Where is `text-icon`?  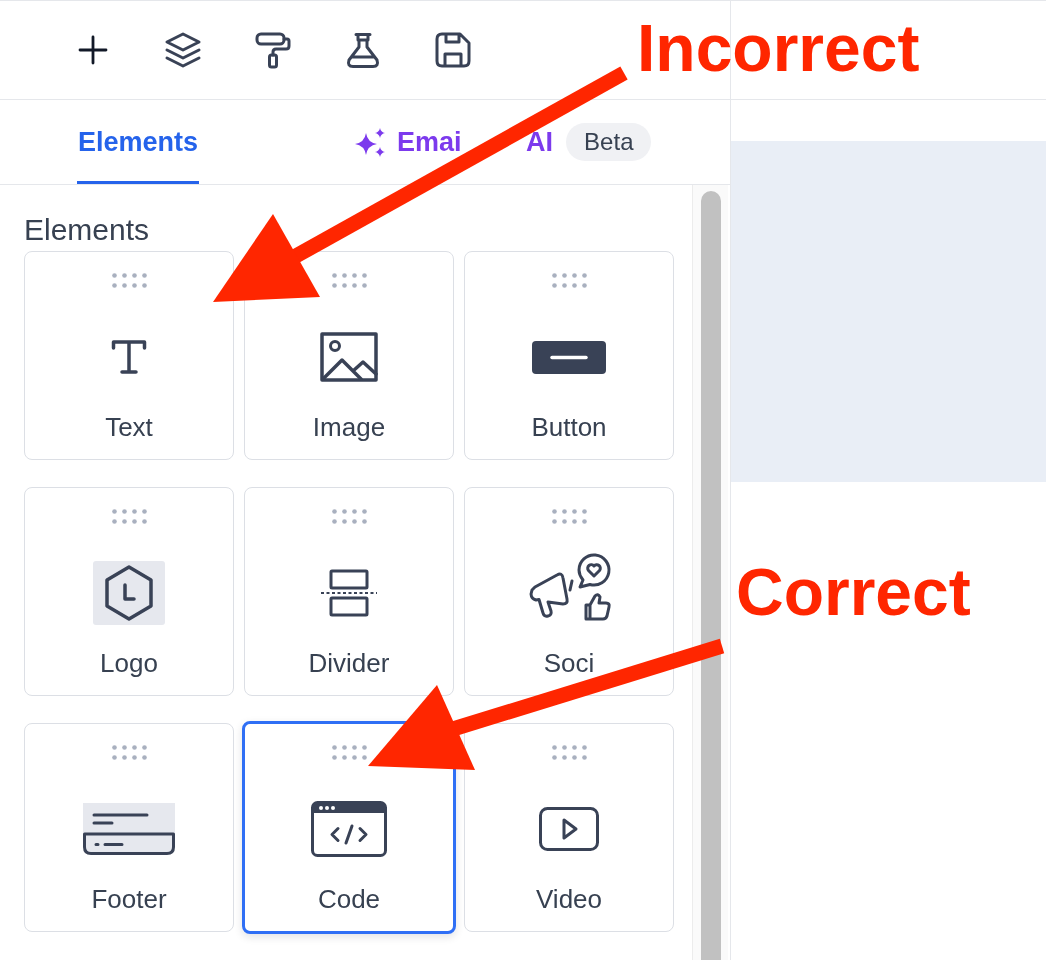
text-icon is located at coordinates (129, 357).